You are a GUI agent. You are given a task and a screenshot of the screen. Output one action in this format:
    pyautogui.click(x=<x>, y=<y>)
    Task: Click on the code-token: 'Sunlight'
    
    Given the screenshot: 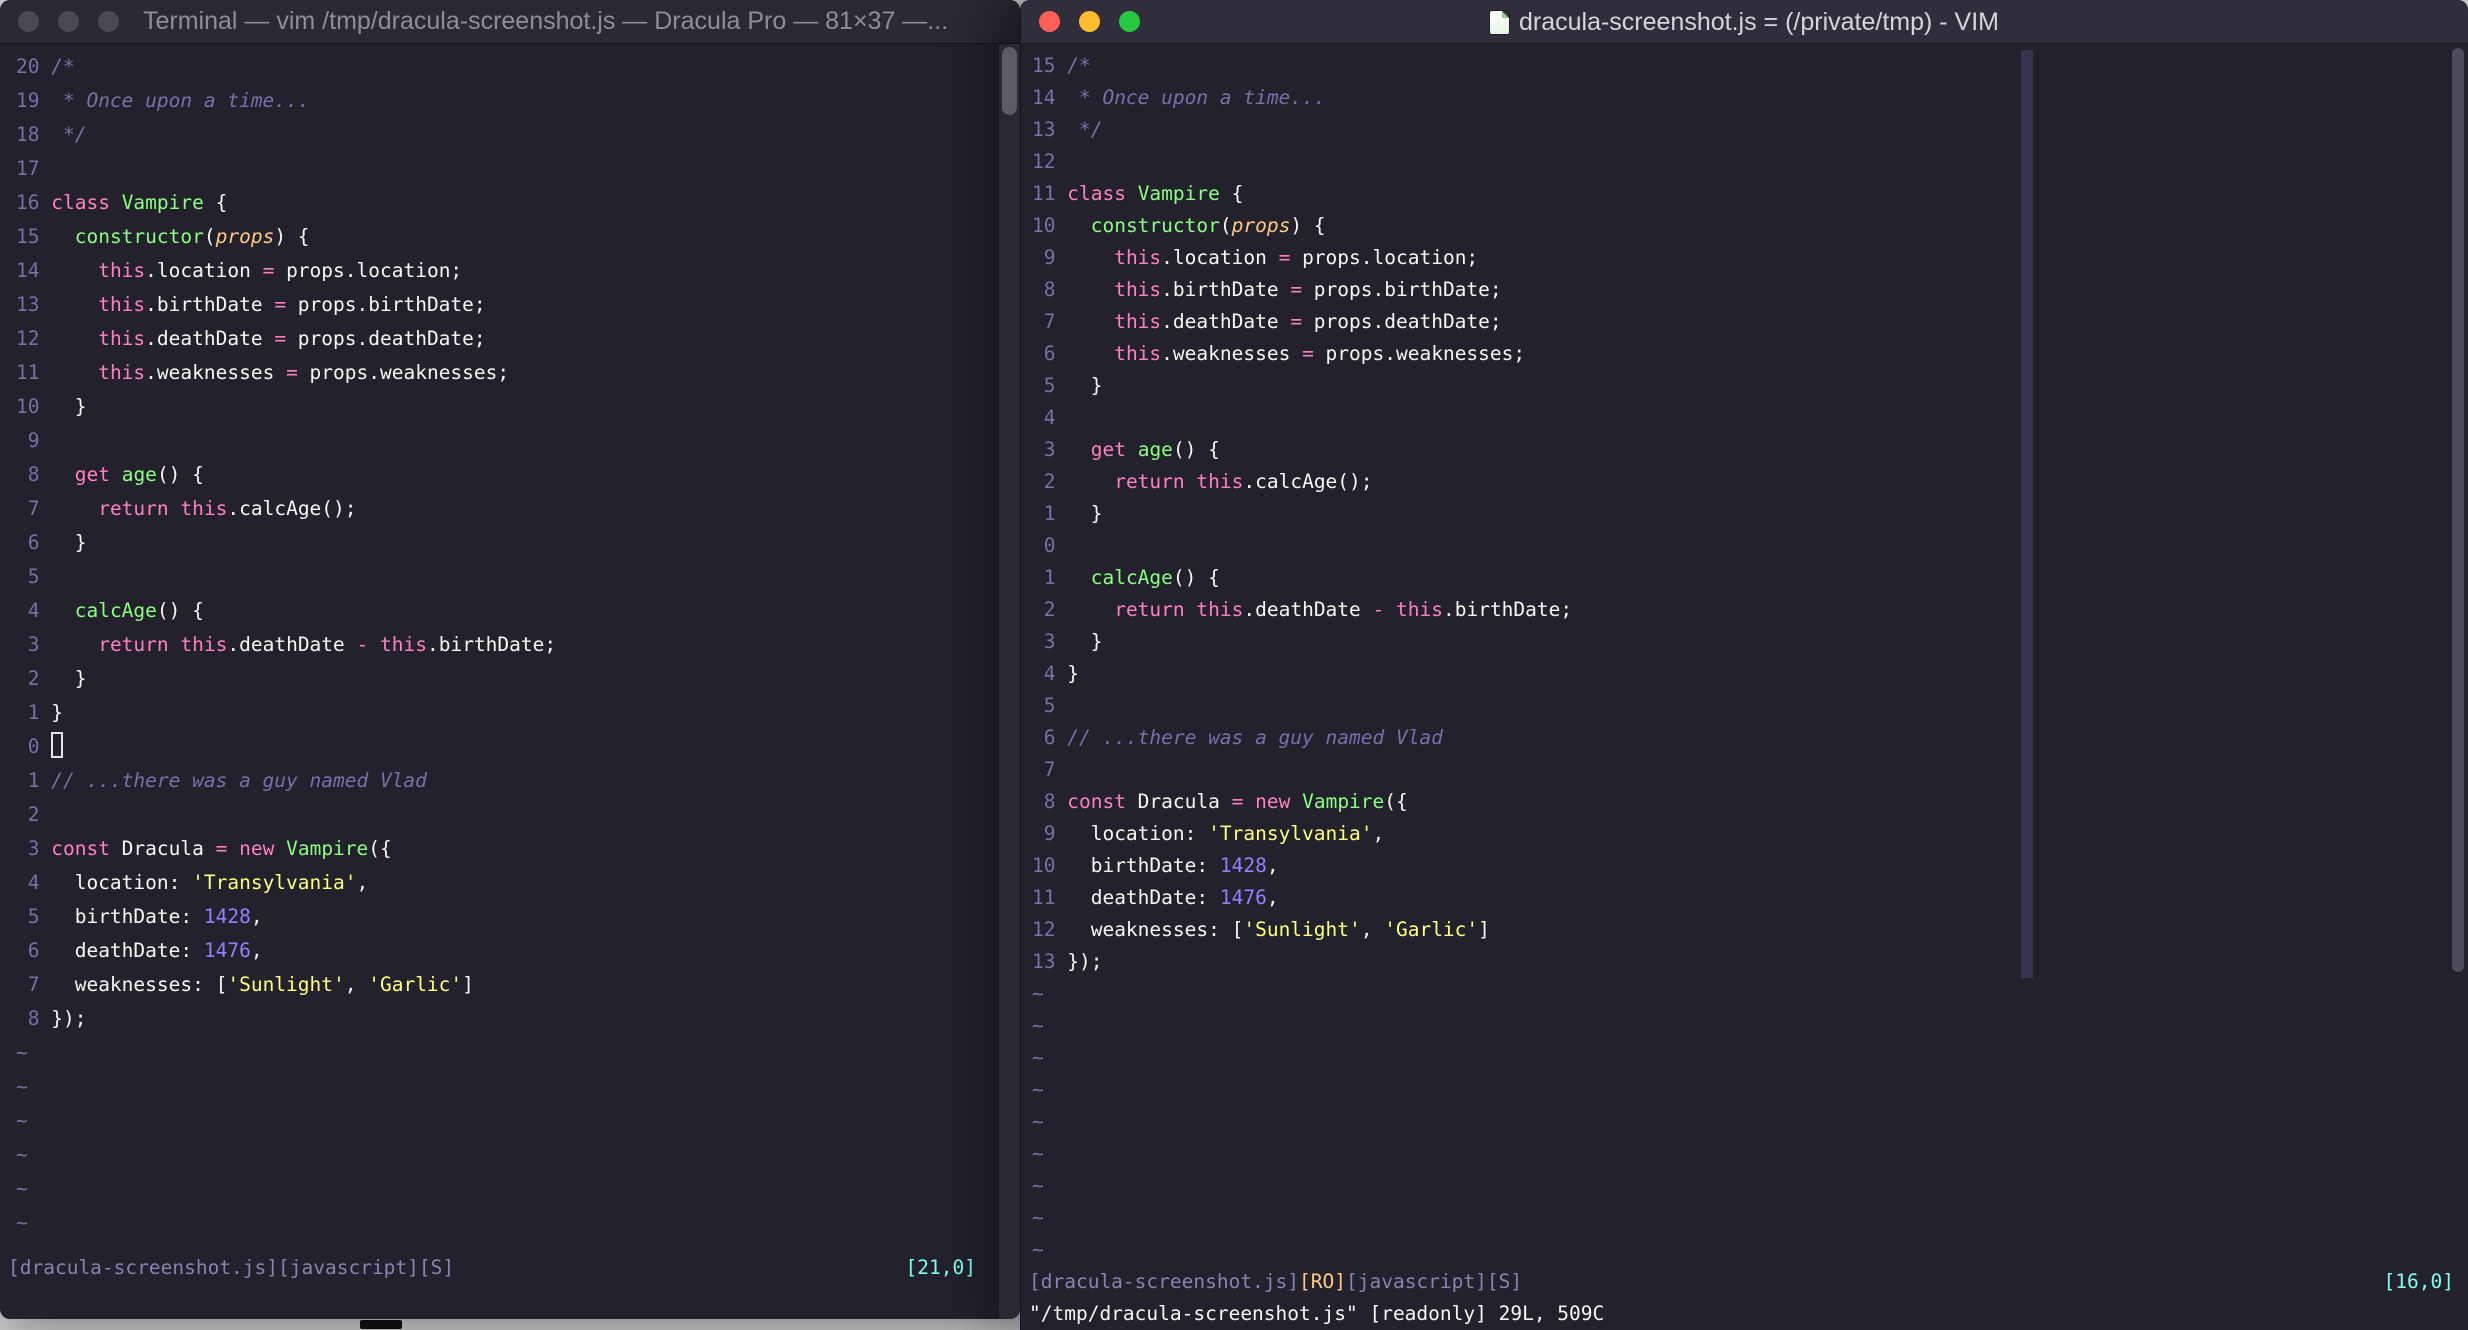 What is the action you would take?
    pyautogui.click(x=1302, y=929)
    